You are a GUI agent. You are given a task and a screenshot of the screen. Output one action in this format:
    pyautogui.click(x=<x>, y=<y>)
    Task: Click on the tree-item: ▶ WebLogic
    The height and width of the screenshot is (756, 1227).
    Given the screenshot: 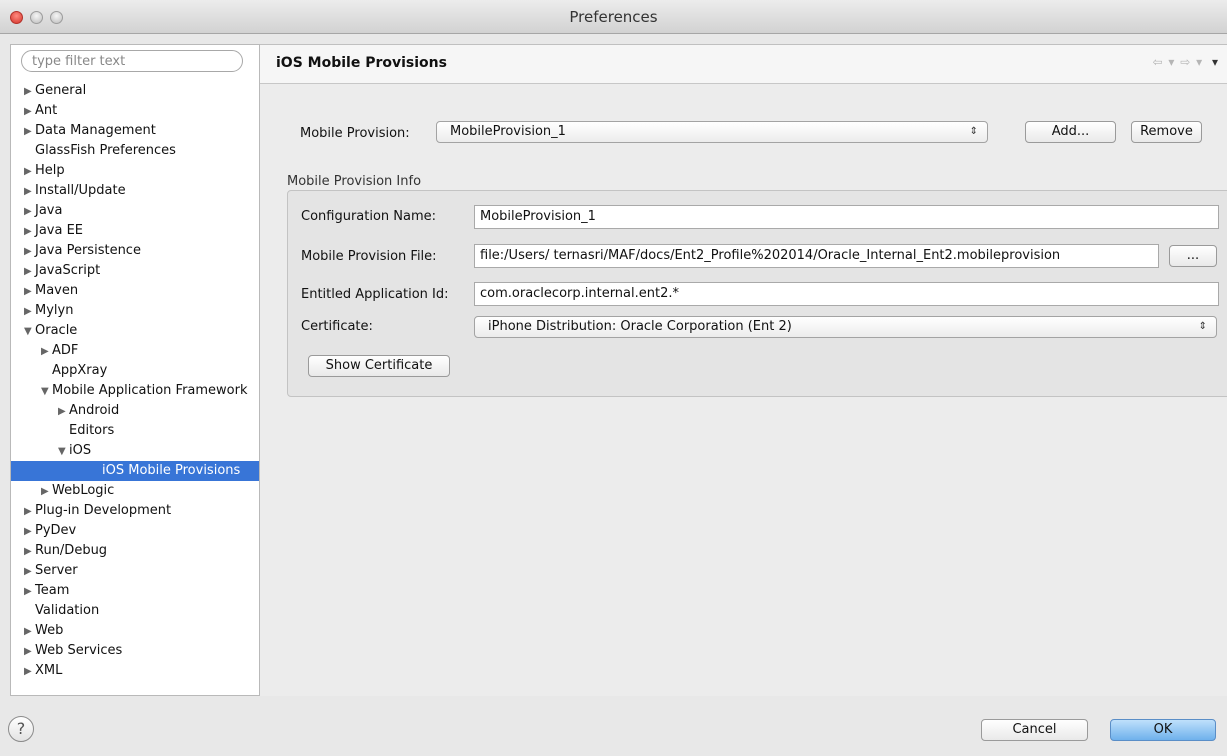 What is the action you would take?
    pyautogui.click(x=135, y=491)
    